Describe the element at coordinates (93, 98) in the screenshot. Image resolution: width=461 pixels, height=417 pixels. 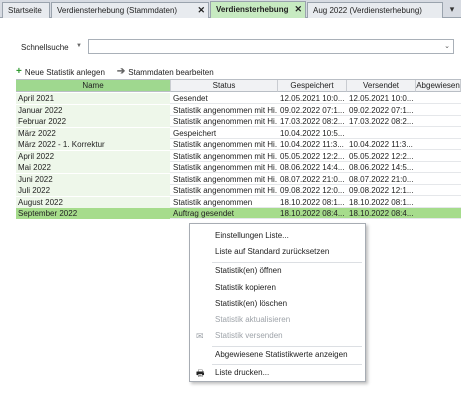
I see `table-cell: April 2021` at that location.